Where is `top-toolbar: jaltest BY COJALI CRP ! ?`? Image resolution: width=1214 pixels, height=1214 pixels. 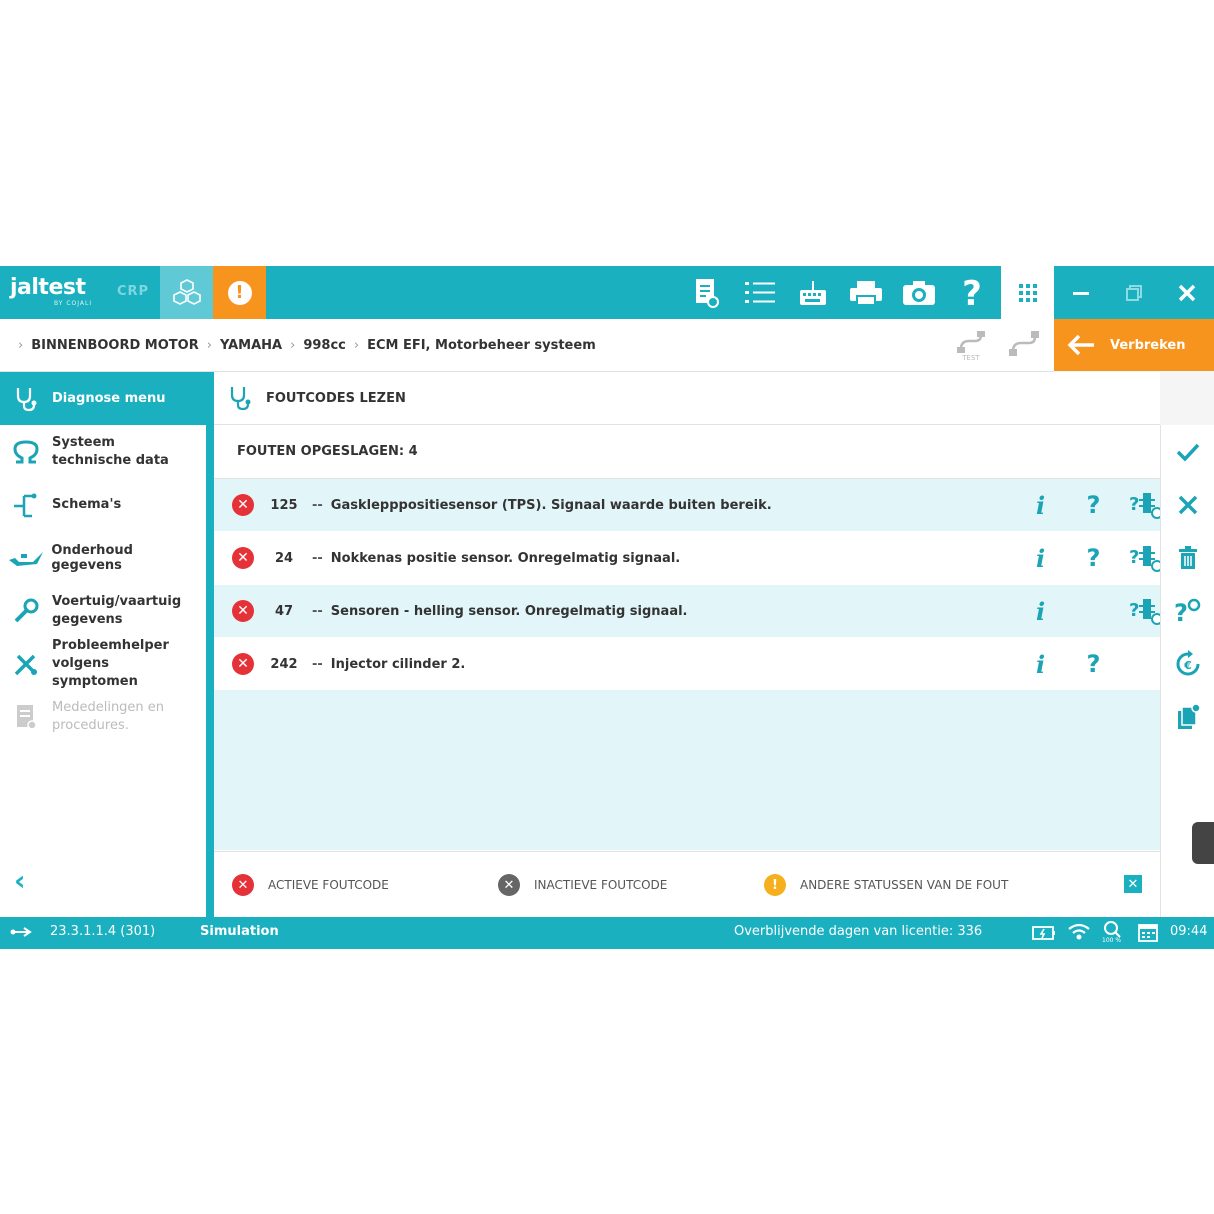 top-toolbar: jaltest BY COJALI CRP ! ? is located at coordinates (607, 292).